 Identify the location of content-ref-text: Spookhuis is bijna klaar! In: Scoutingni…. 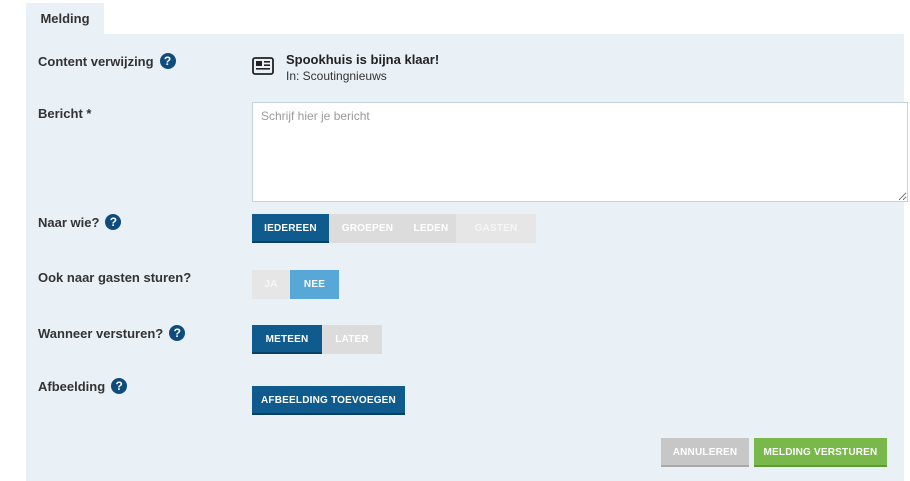
(362, 68).